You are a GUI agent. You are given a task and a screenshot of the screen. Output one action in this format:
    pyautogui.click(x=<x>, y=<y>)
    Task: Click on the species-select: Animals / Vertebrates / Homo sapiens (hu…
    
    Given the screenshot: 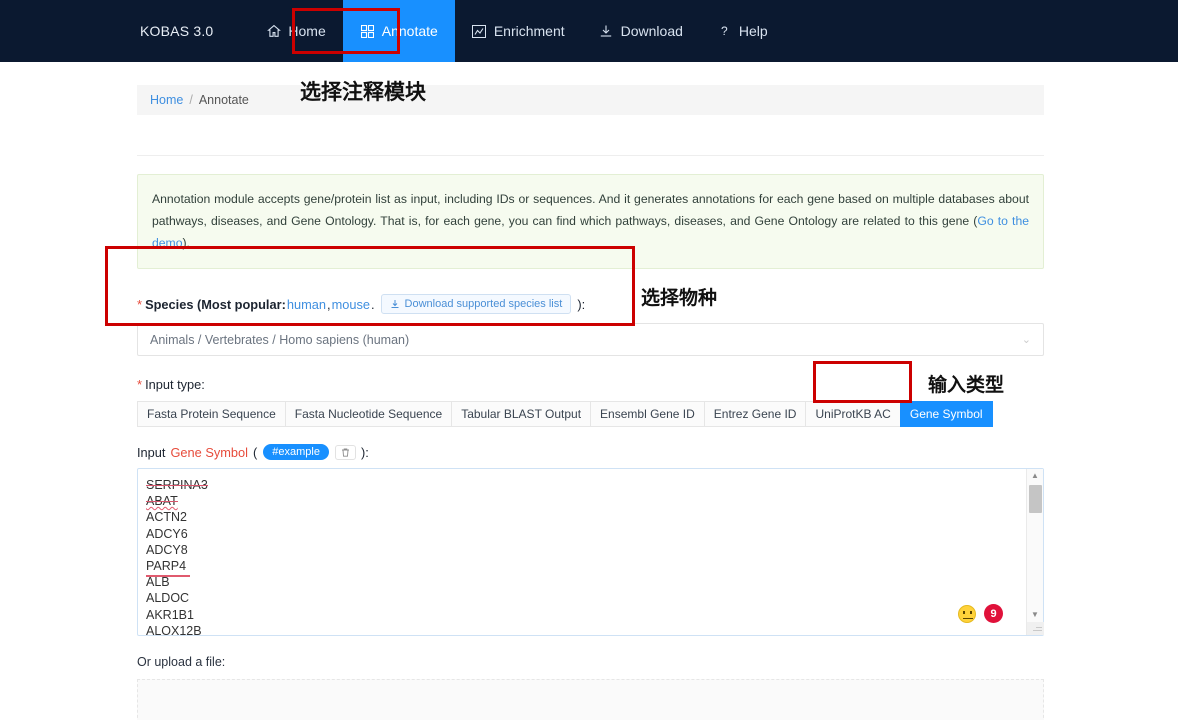 What is the action you would take?
    pyautogui.click(x=590, y=339)
    